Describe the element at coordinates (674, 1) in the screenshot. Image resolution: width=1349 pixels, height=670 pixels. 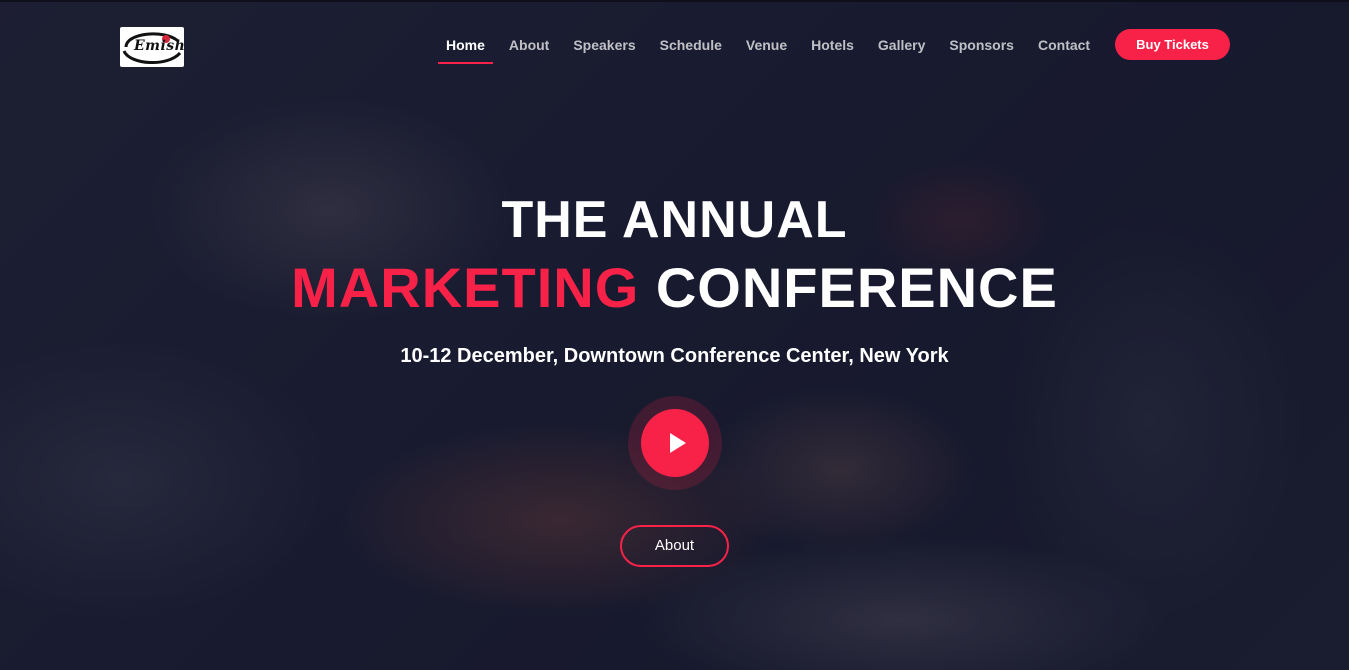
I see `top-border` at that location.